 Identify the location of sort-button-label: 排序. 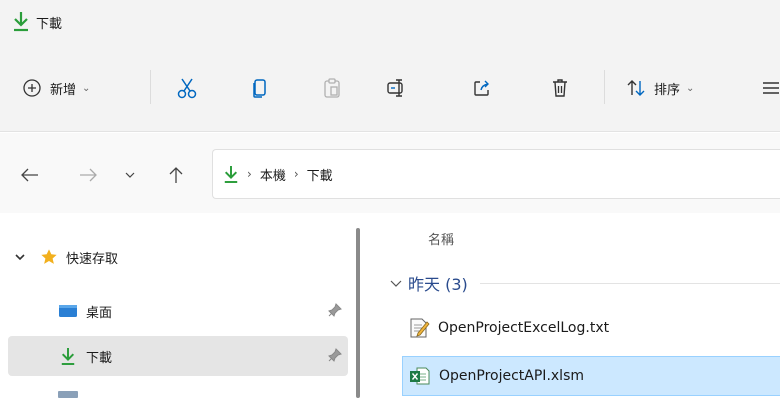
(667, 90).